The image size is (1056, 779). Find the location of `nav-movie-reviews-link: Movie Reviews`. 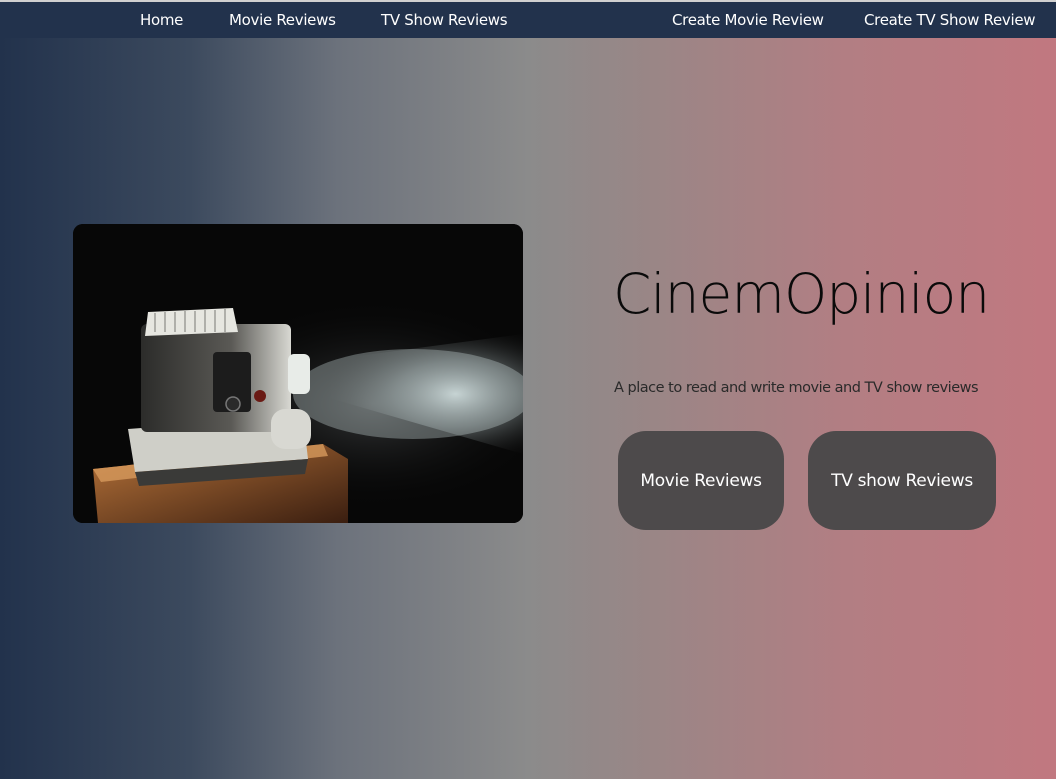

nav-movie-reviews-link: Movie Reviews is located at coordinates (282, 20).